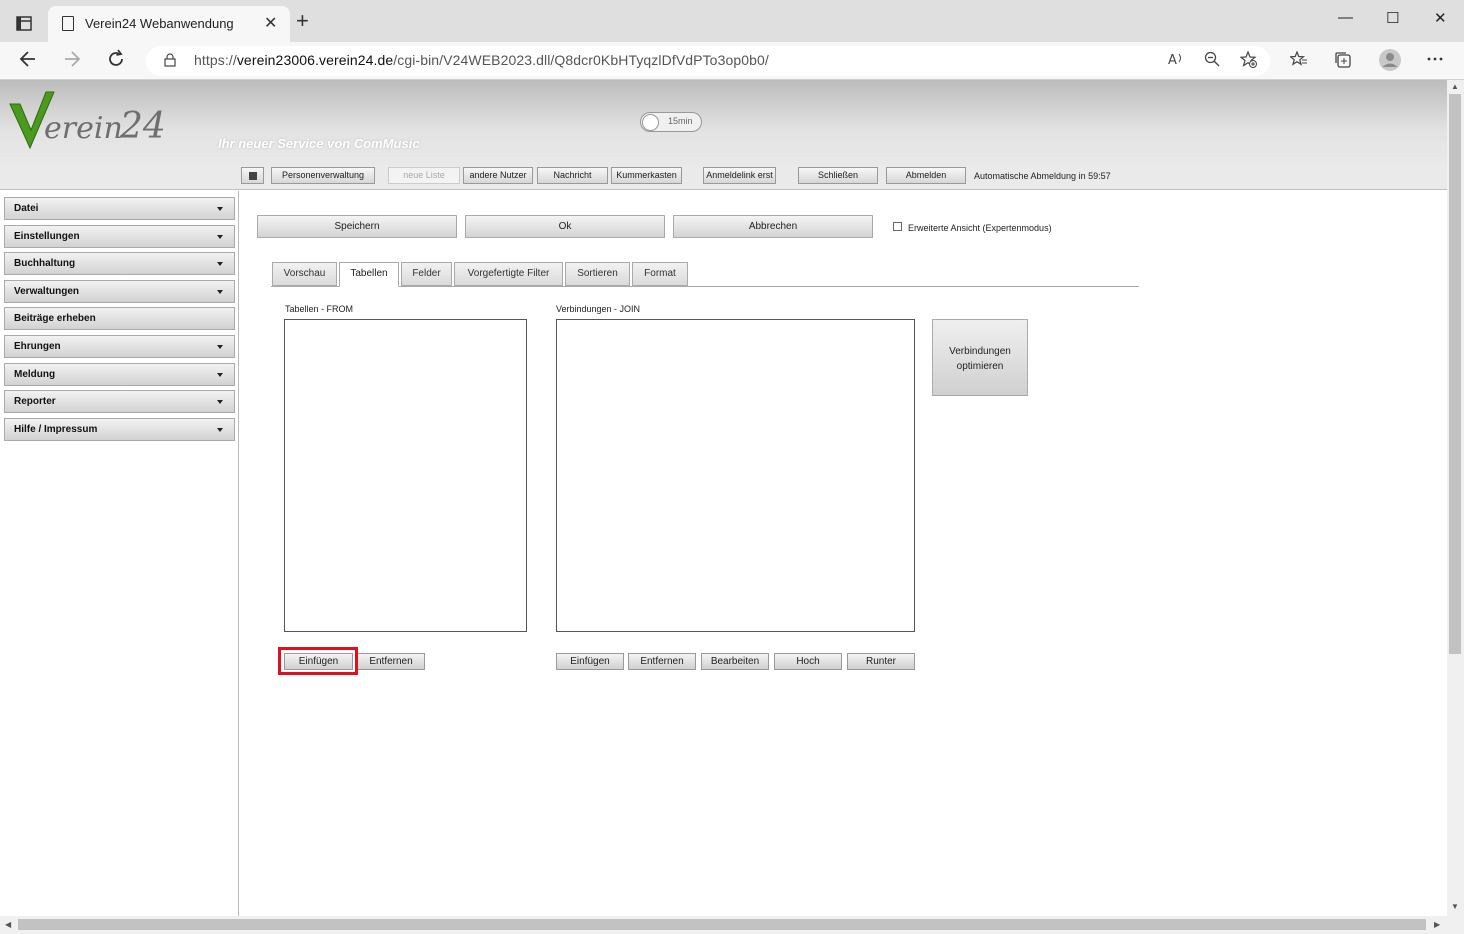 The width and height of the screenshot is (1464, 934). I want to click on tables-listbox, so click(405, 475).